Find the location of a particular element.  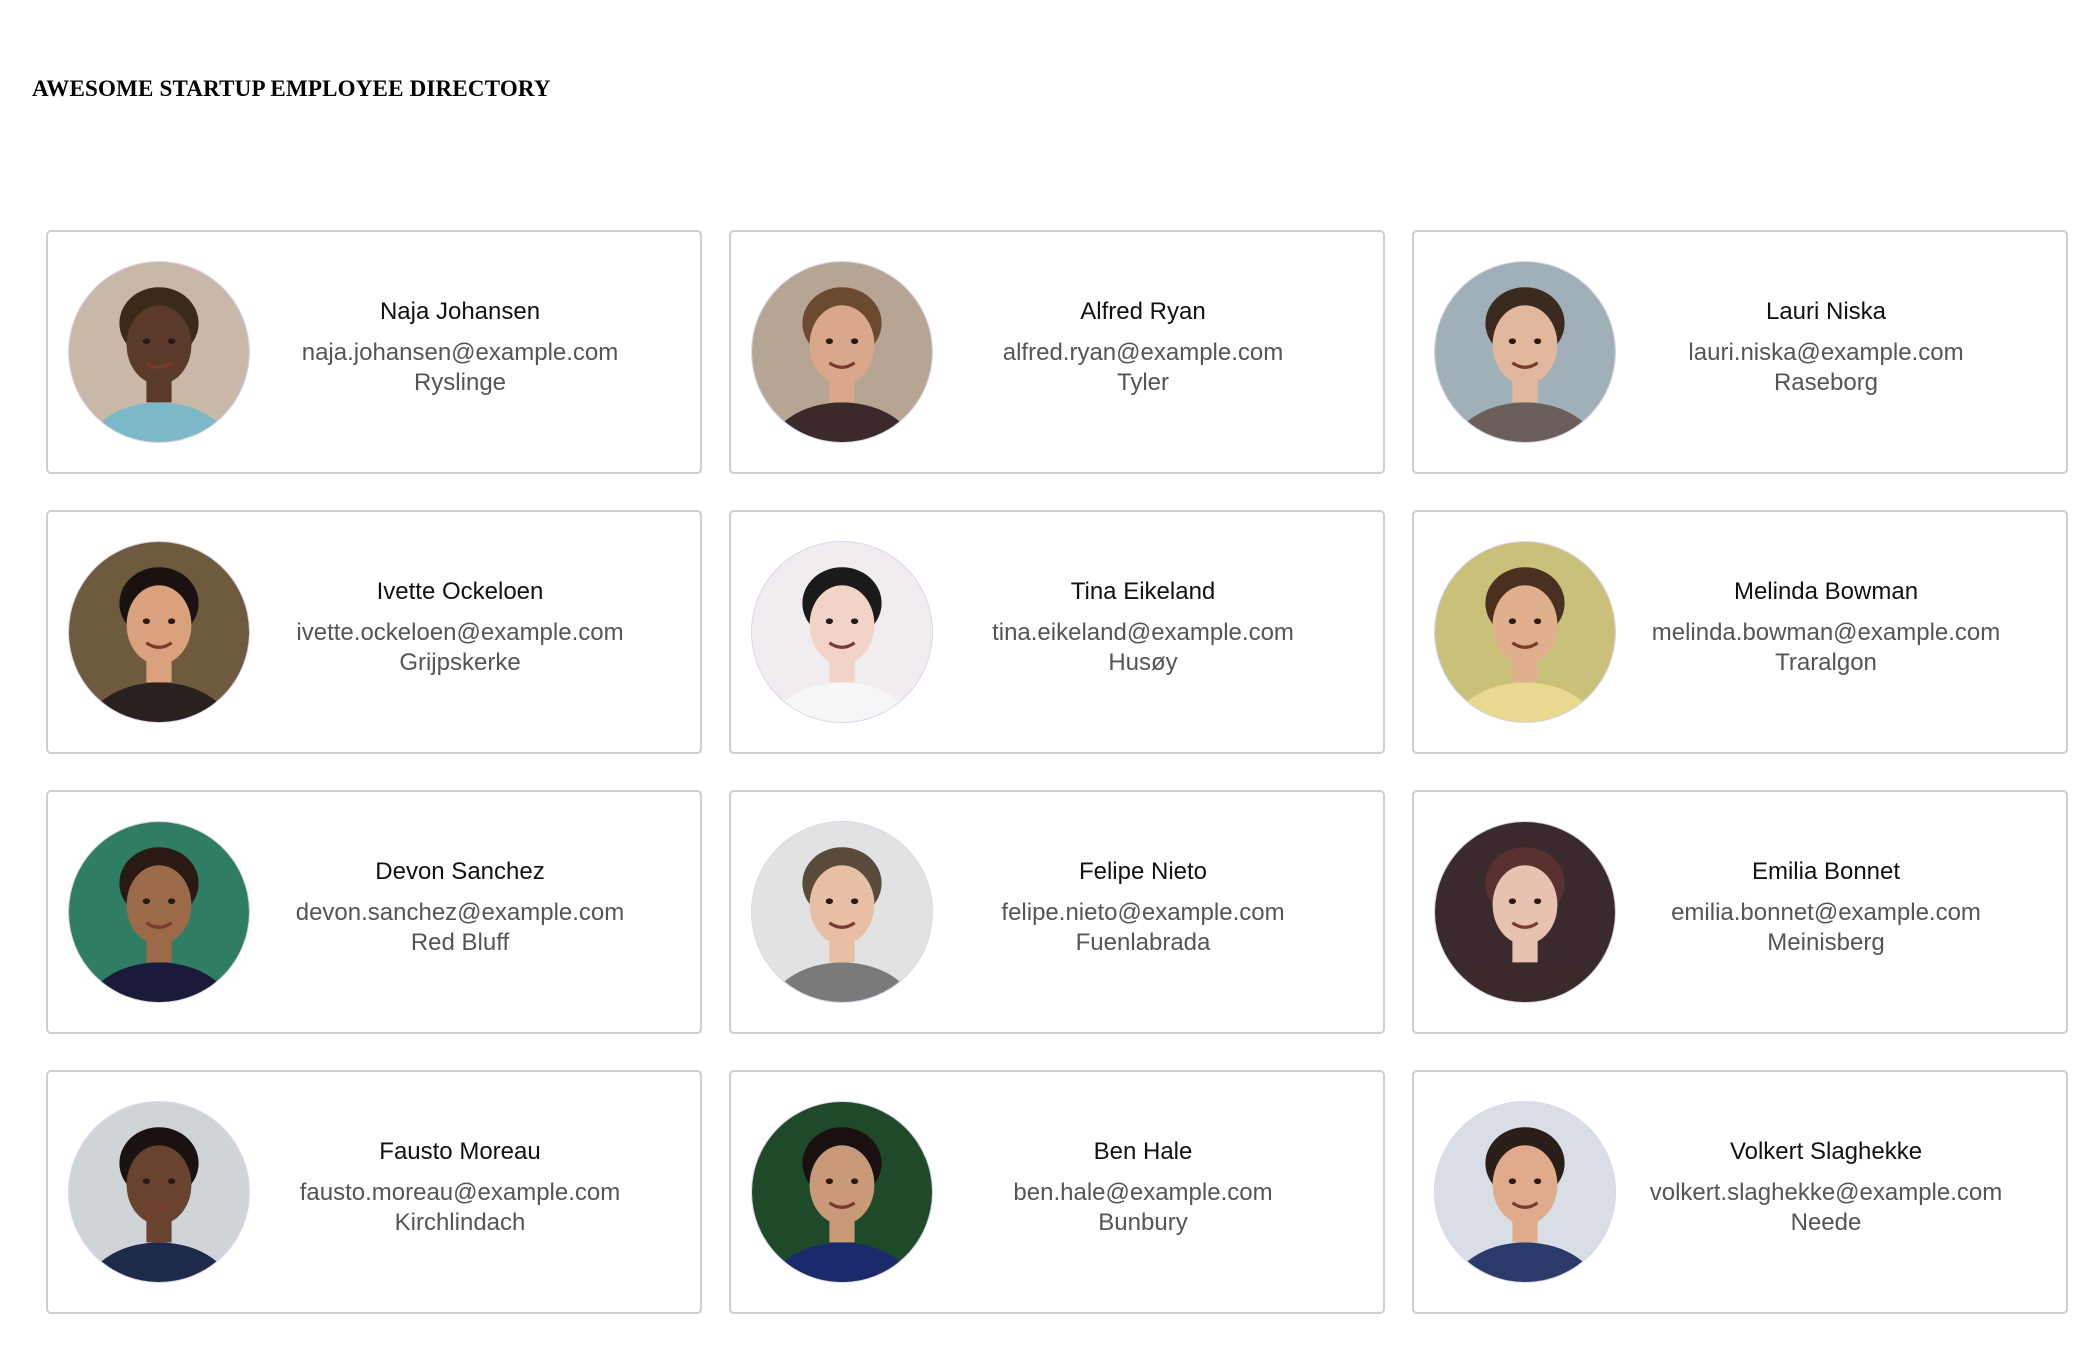

employee-name: Naja Johansen is located at coordinates (460, 311).